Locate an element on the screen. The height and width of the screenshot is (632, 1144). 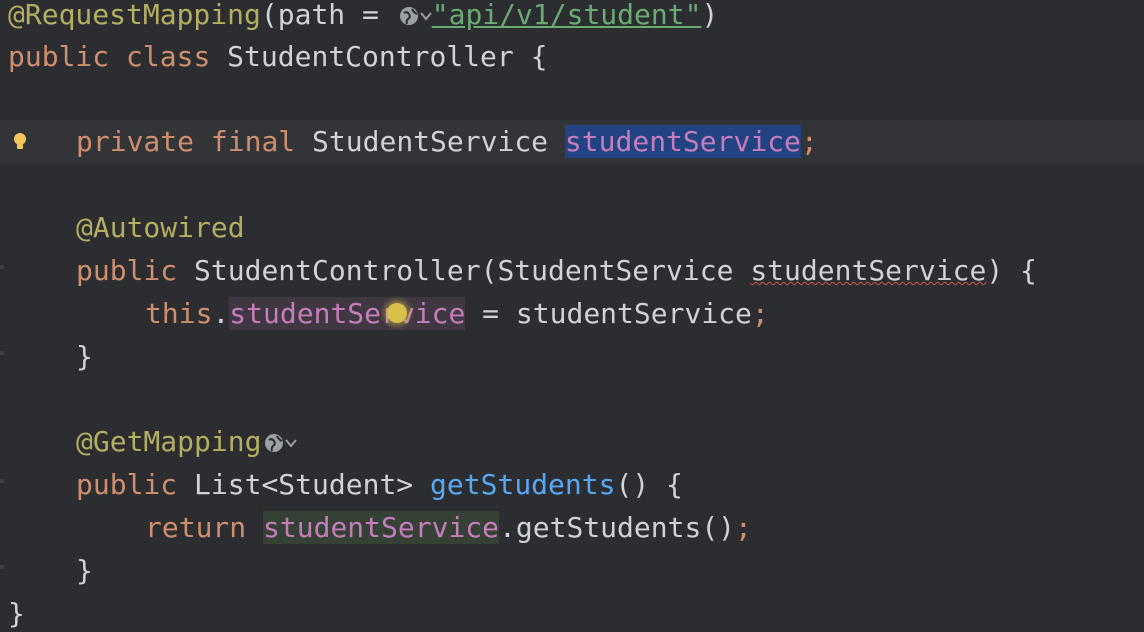
keyword-class: class is located at coordinates (168, 56).